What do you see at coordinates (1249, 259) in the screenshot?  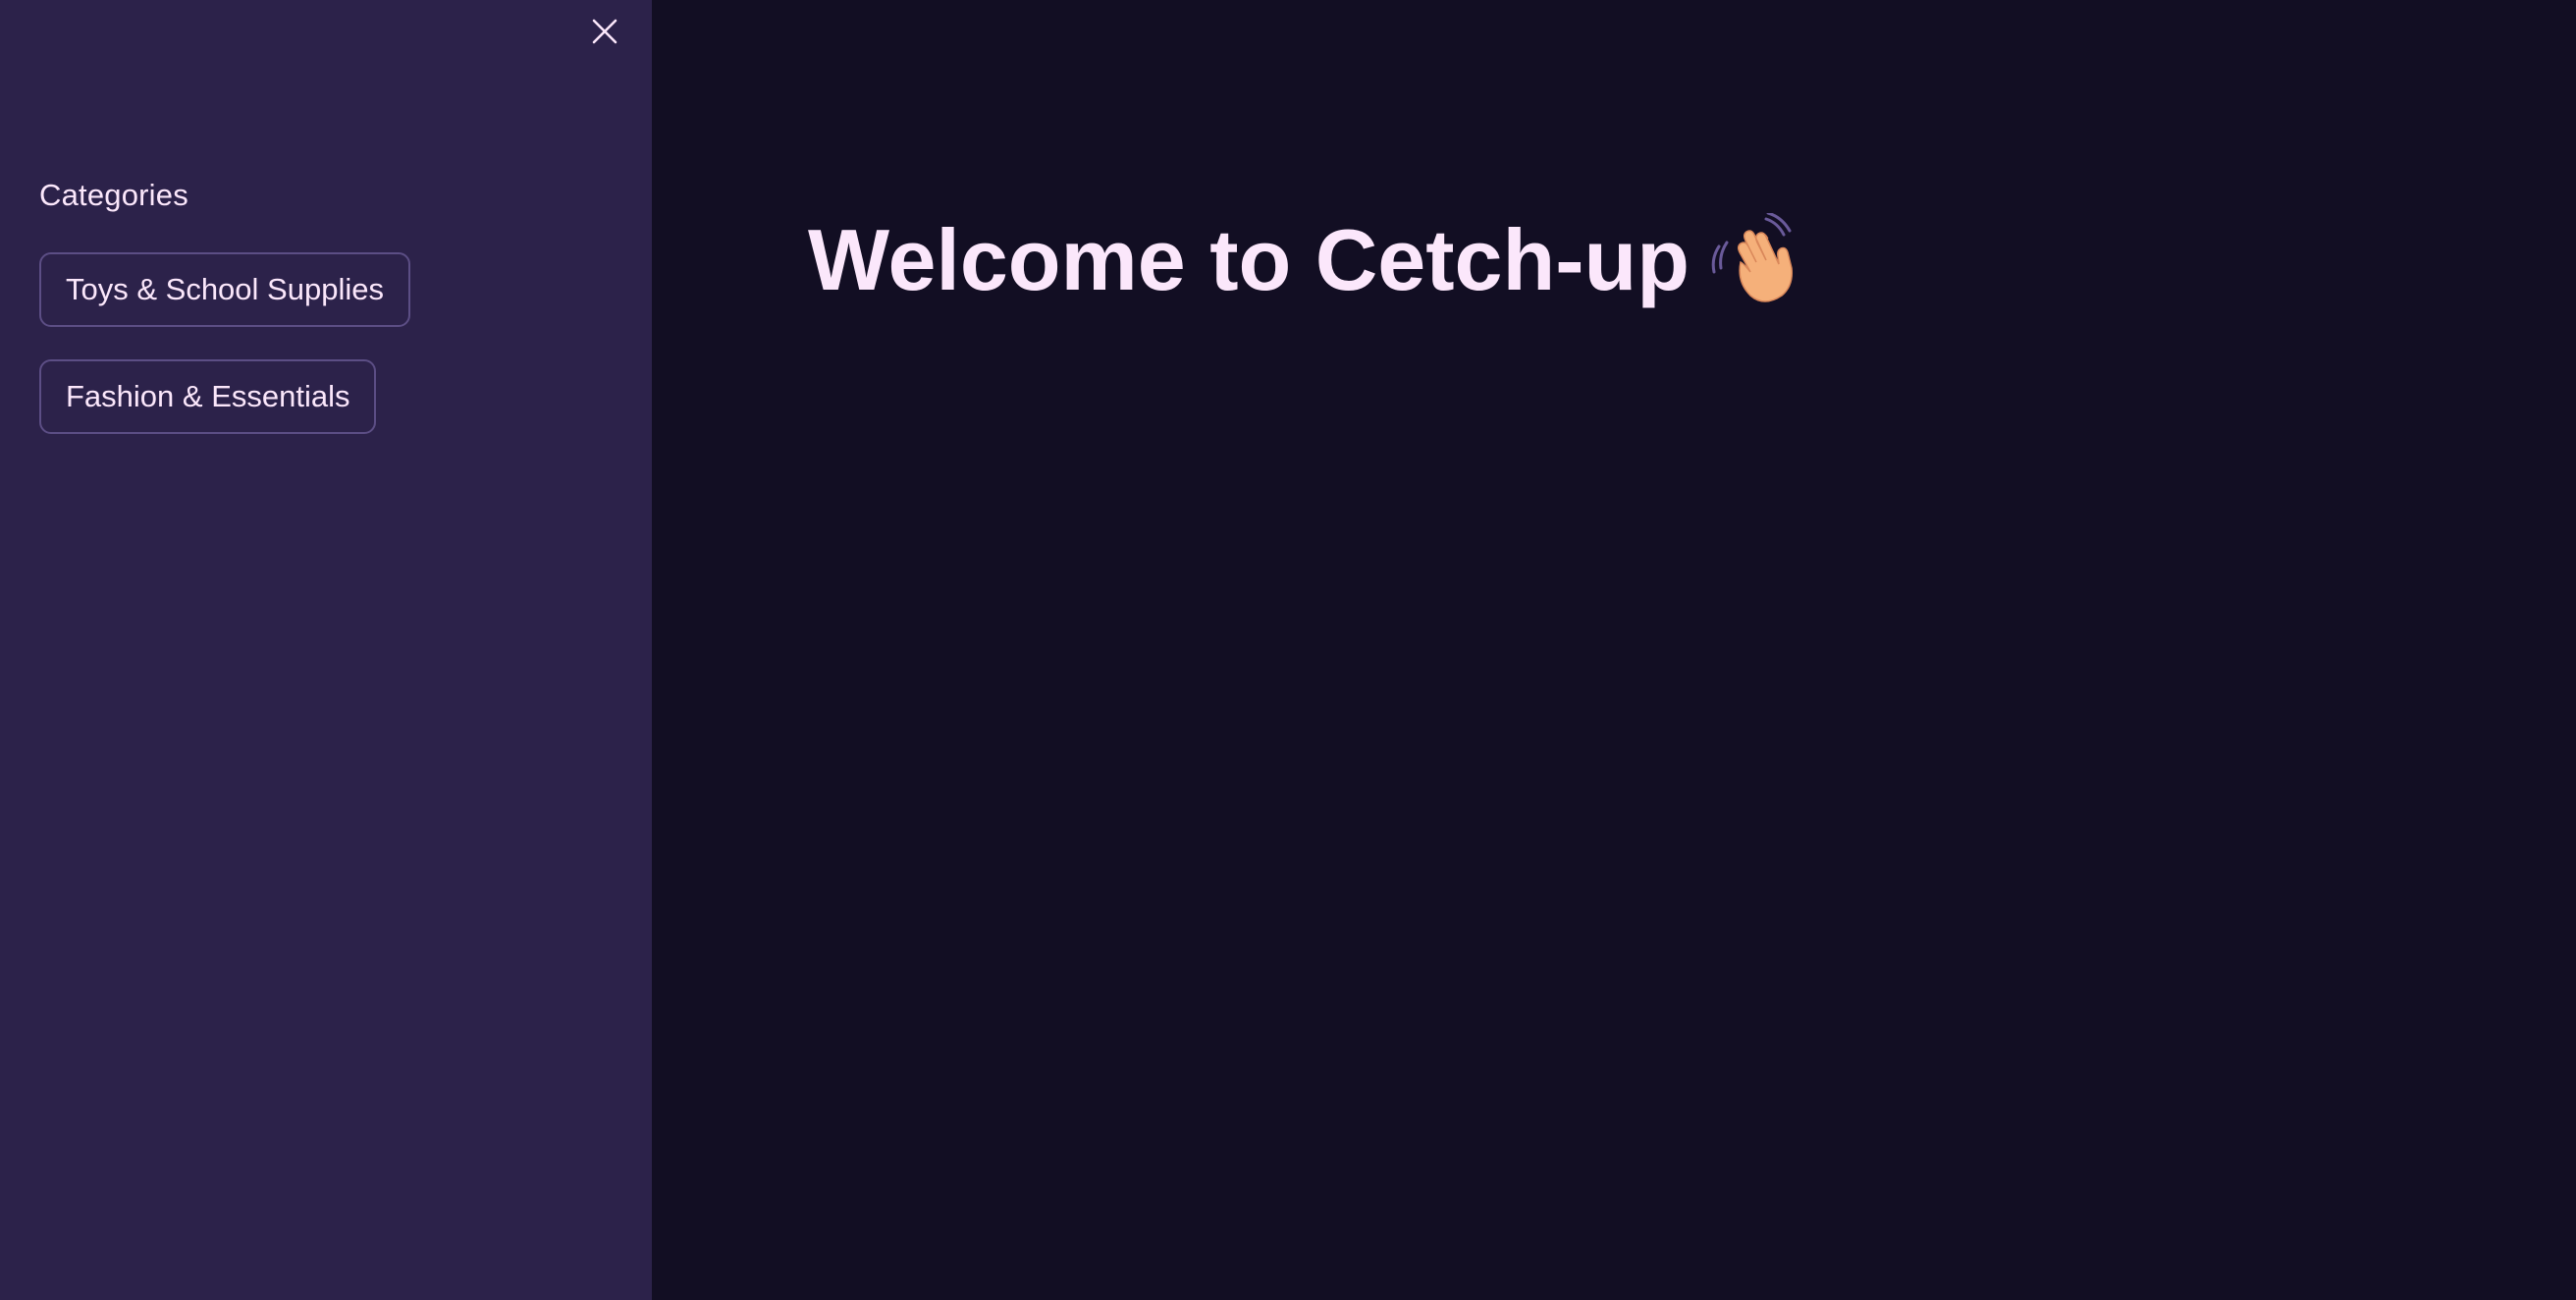 I see `page-title-text: Welcome to Cetch-up` at bounding box center [1249, 259].